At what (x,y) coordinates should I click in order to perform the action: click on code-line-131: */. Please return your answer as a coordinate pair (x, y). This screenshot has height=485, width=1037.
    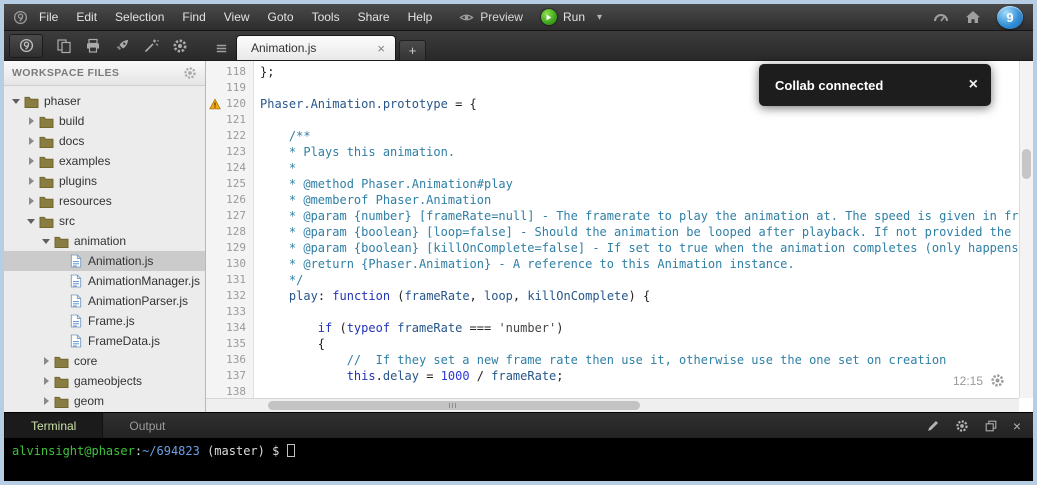
    Looking at the image, I should click on (639, 280).